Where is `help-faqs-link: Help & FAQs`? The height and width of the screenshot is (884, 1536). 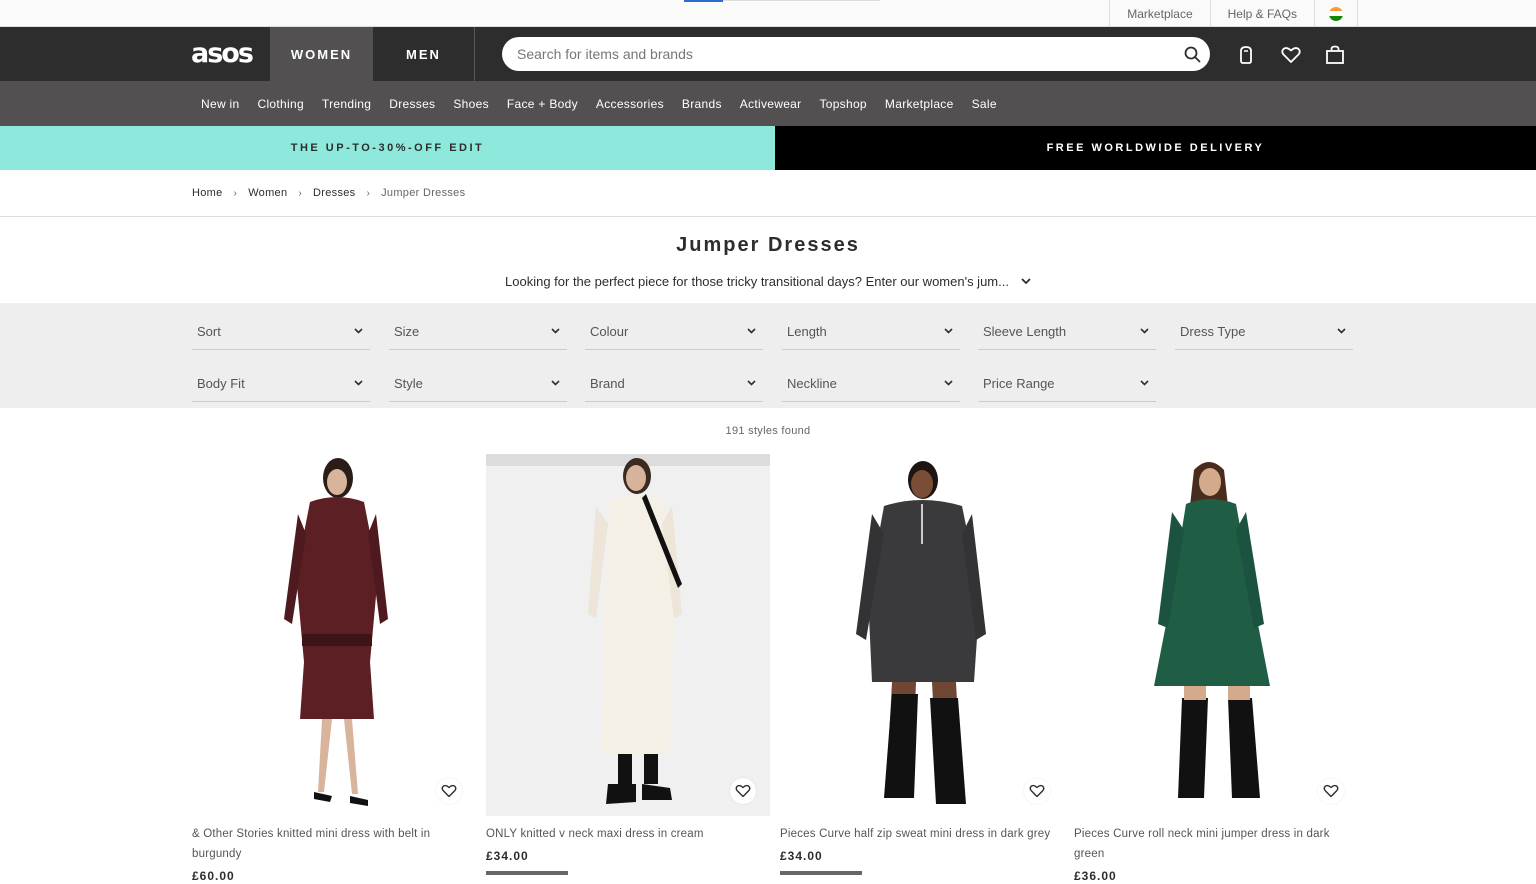
help-faqs-link: Help & FAQs is located at coordinates (1261, 13).